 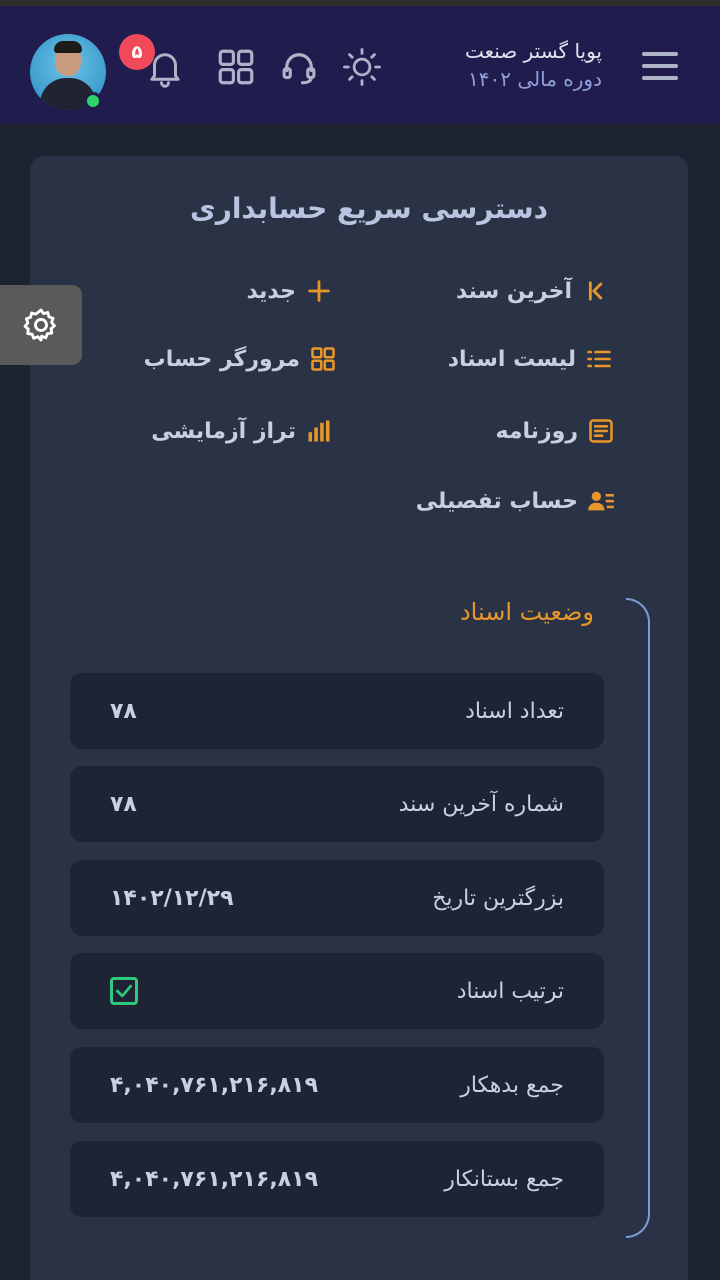 I want to click on quick-last-document: آخرین سند, so click(x=533, y=291).